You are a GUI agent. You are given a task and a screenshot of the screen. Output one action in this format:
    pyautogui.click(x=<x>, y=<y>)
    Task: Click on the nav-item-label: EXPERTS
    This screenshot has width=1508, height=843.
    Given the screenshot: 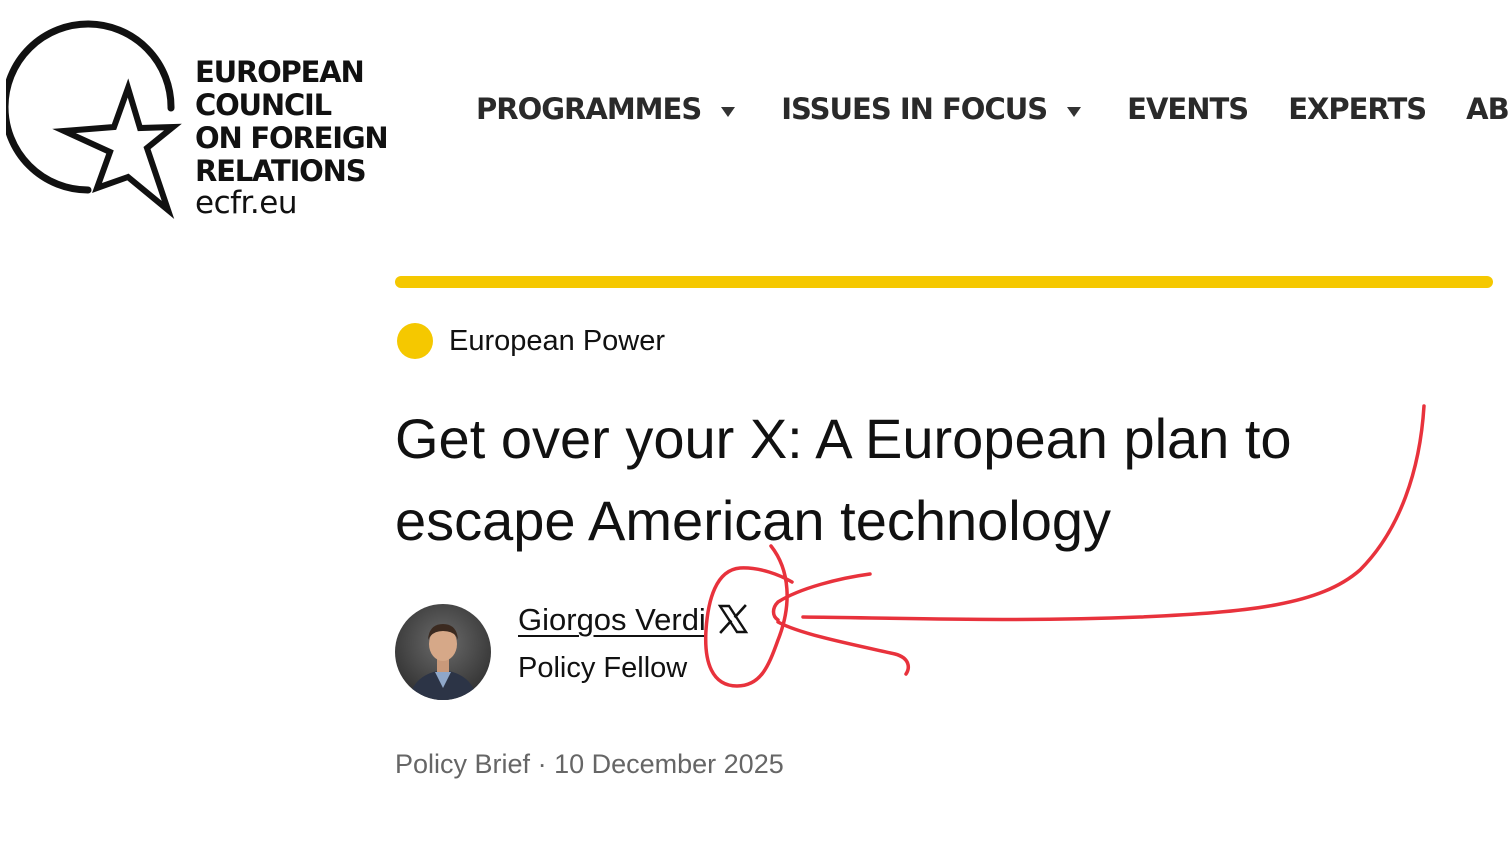 What is the action you would take?
    pyautogui.click(x=1357, y=109)
    